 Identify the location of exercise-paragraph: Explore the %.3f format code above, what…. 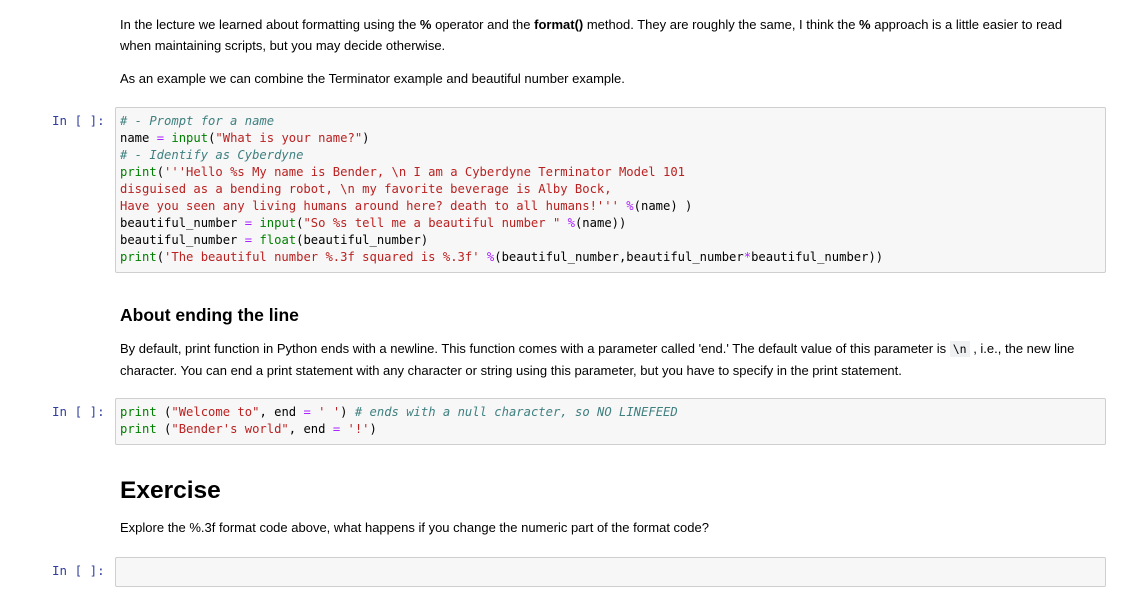
(414, 527).